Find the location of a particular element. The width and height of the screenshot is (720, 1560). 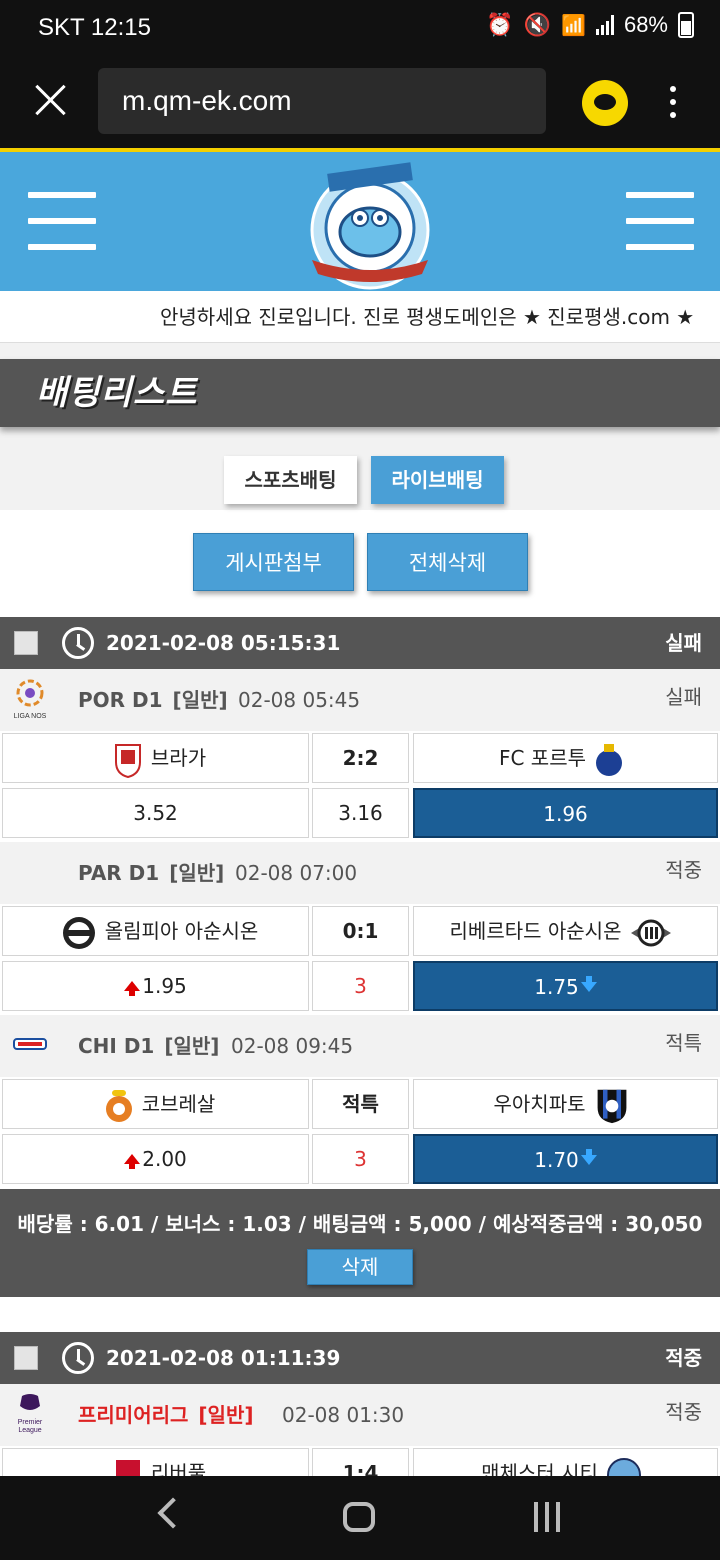

odds-draw: 3.16 is located at coordinates (360, 813).